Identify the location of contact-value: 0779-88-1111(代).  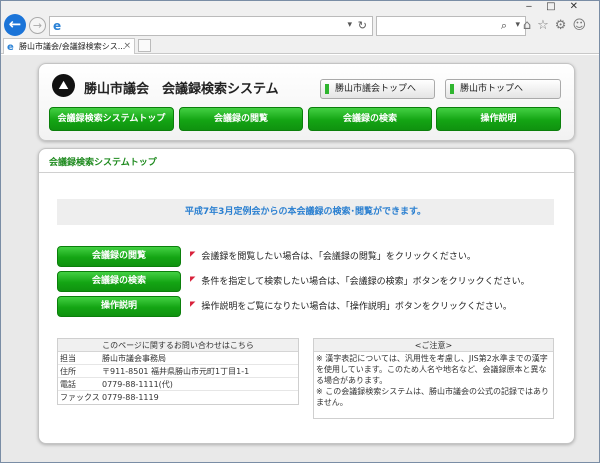
(137, 384).